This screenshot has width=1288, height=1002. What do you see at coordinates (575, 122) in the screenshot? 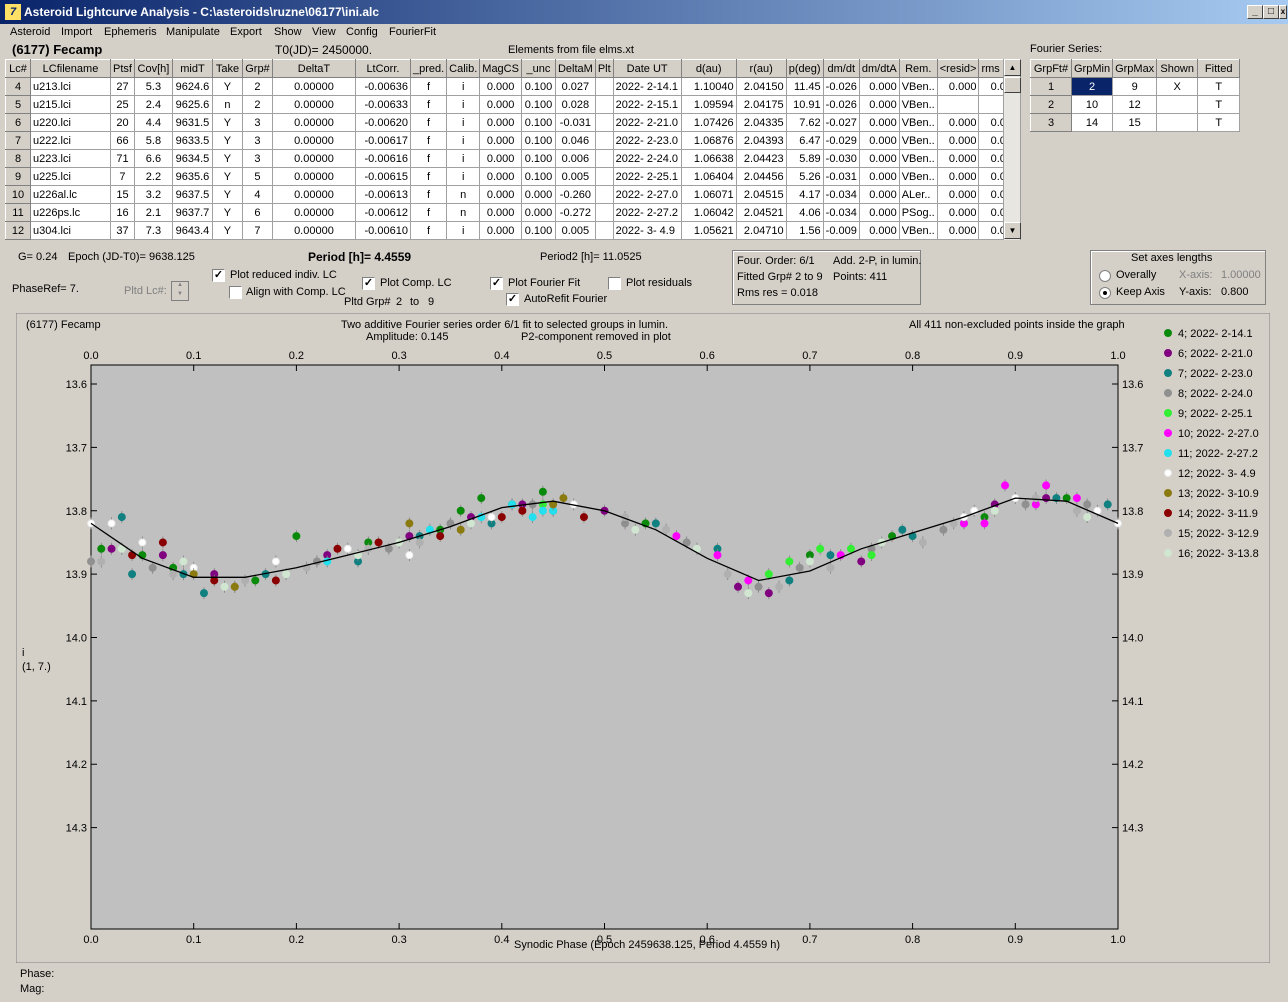
I see `table-cell: -0.031` at bounding box center [575, 122].